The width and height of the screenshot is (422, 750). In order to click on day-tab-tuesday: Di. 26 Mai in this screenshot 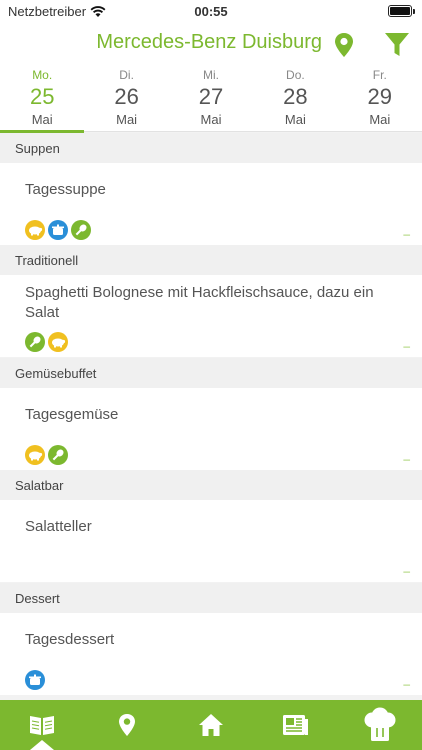, I will do `click(126, 98)`.